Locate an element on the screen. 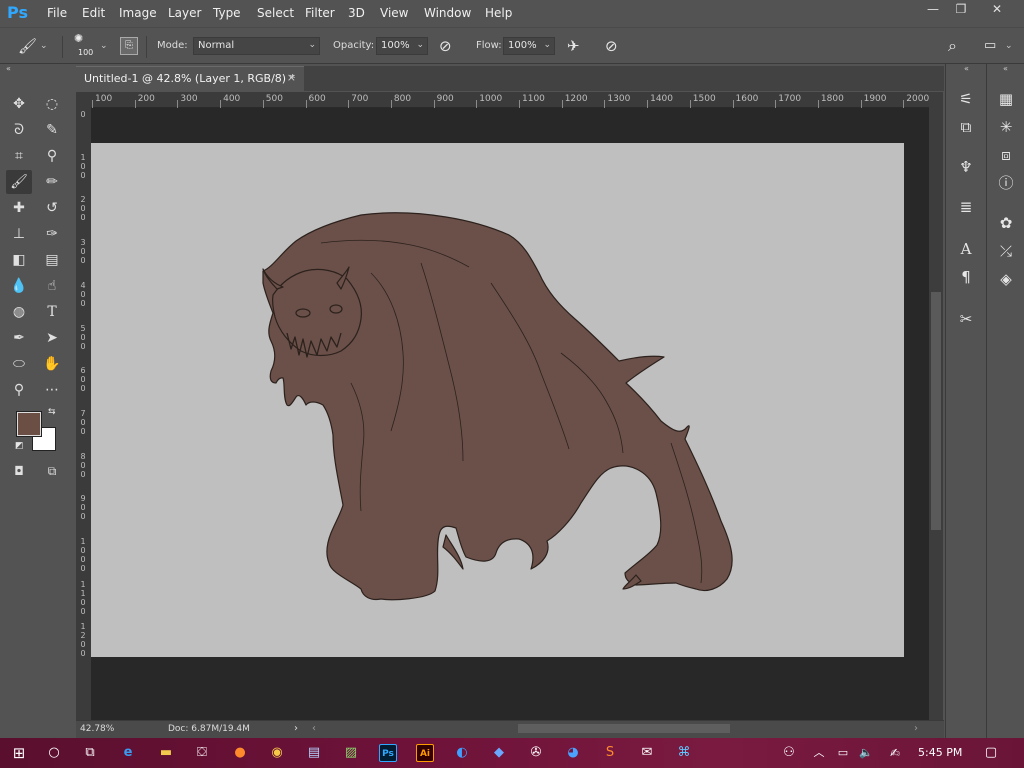  clock: 5:45 PM is located at coordinates (940, 752).